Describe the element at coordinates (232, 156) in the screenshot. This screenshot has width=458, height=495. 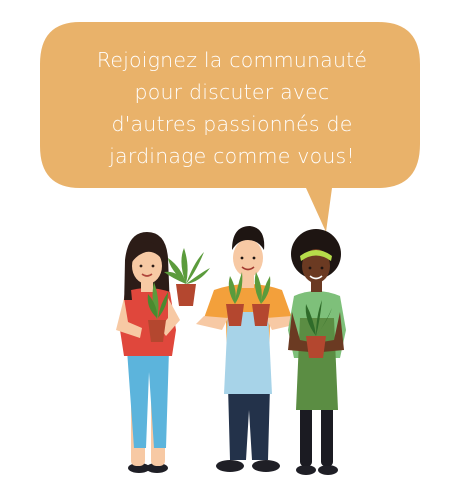
I see `speech-bubble-line-4: jardinage comme vous!` at that location.